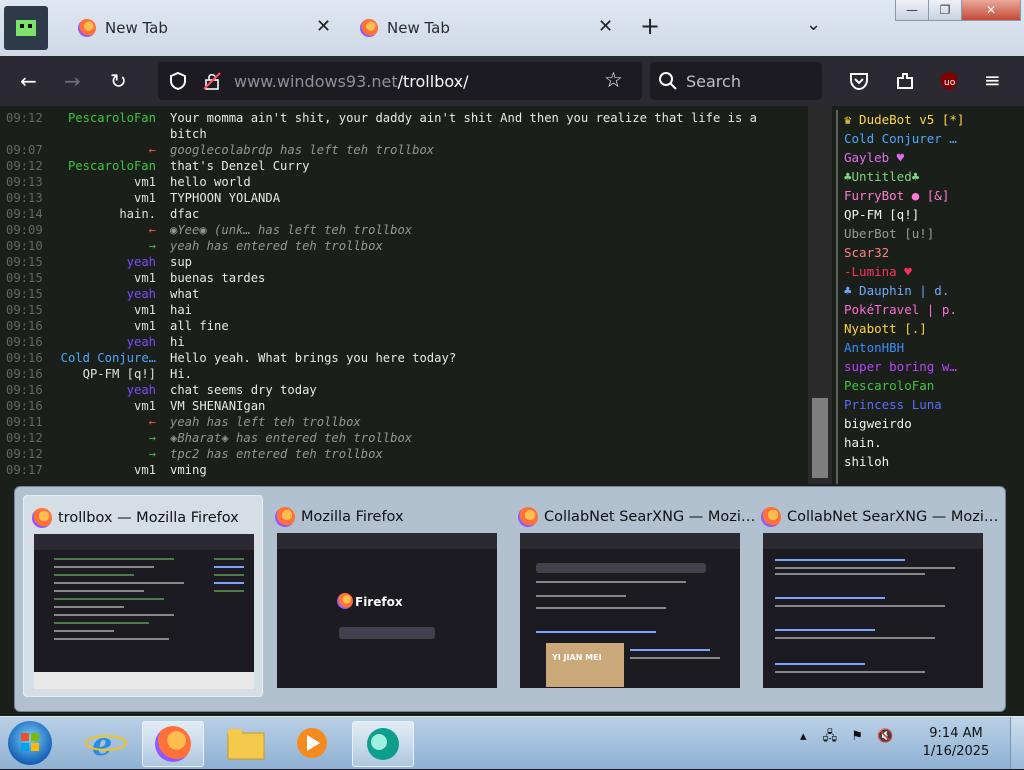 The width and height of the screenshot is (1024, 770). Describe the element at coordinates (905, 81) in the screenshot. I see `extensions-icon` at that location.